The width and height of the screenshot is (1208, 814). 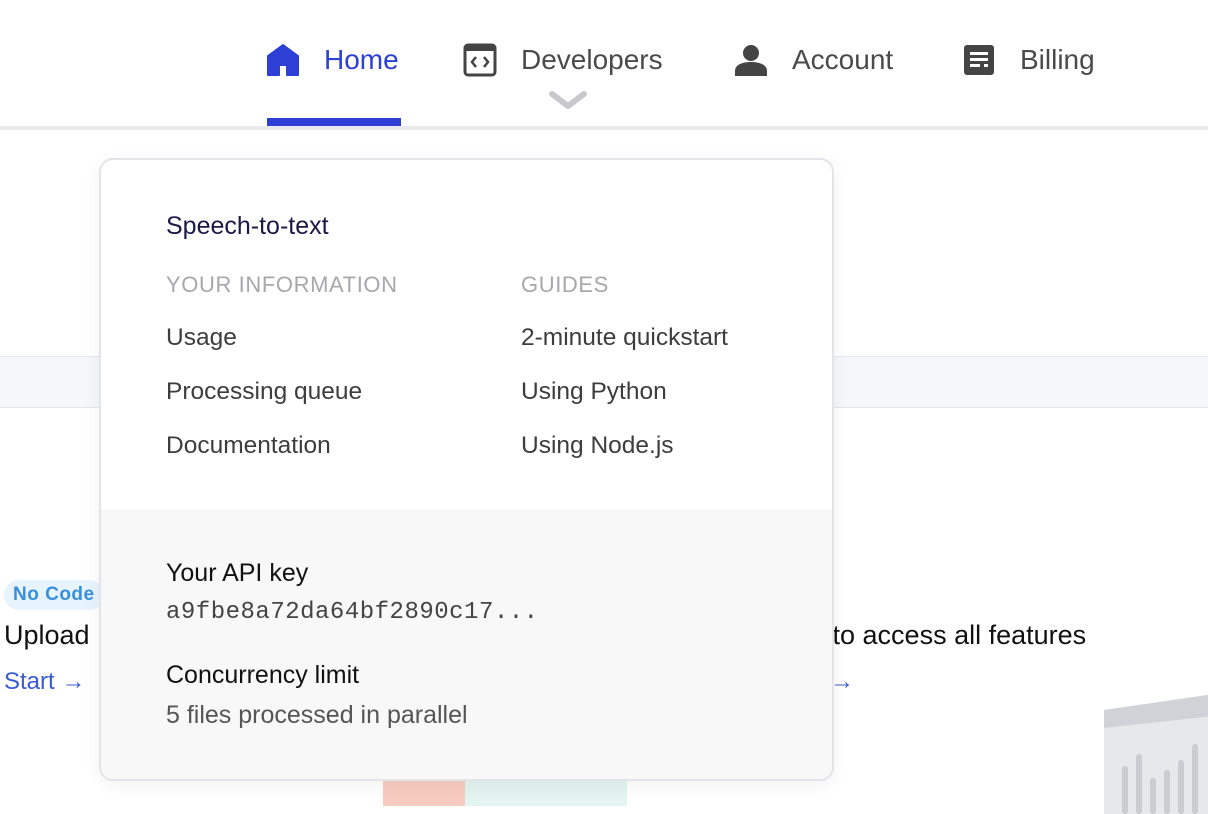 I want to click on receipt-icon, so click(x=979, y=60).